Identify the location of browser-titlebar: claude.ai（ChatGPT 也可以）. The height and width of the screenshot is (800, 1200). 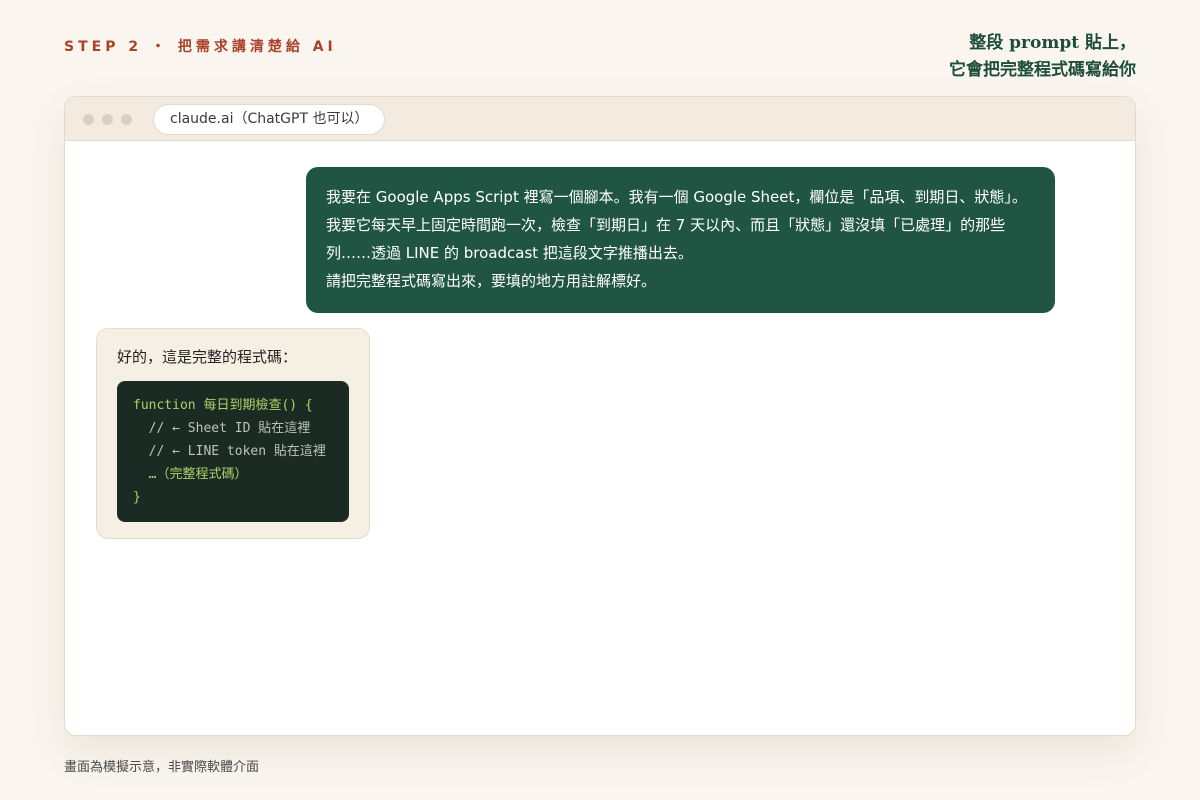
(600, 119).